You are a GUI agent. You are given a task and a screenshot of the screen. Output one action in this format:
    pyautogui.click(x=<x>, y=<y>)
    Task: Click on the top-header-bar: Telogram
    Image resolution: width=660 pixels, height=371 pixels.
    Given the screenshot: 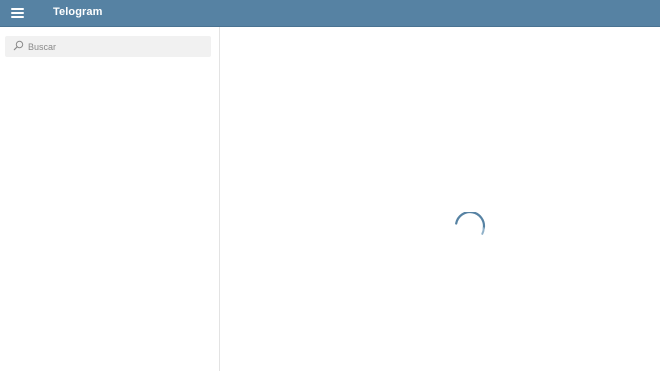 What is the action you would take?
    pyautogui.click(x=330, y=13)
    